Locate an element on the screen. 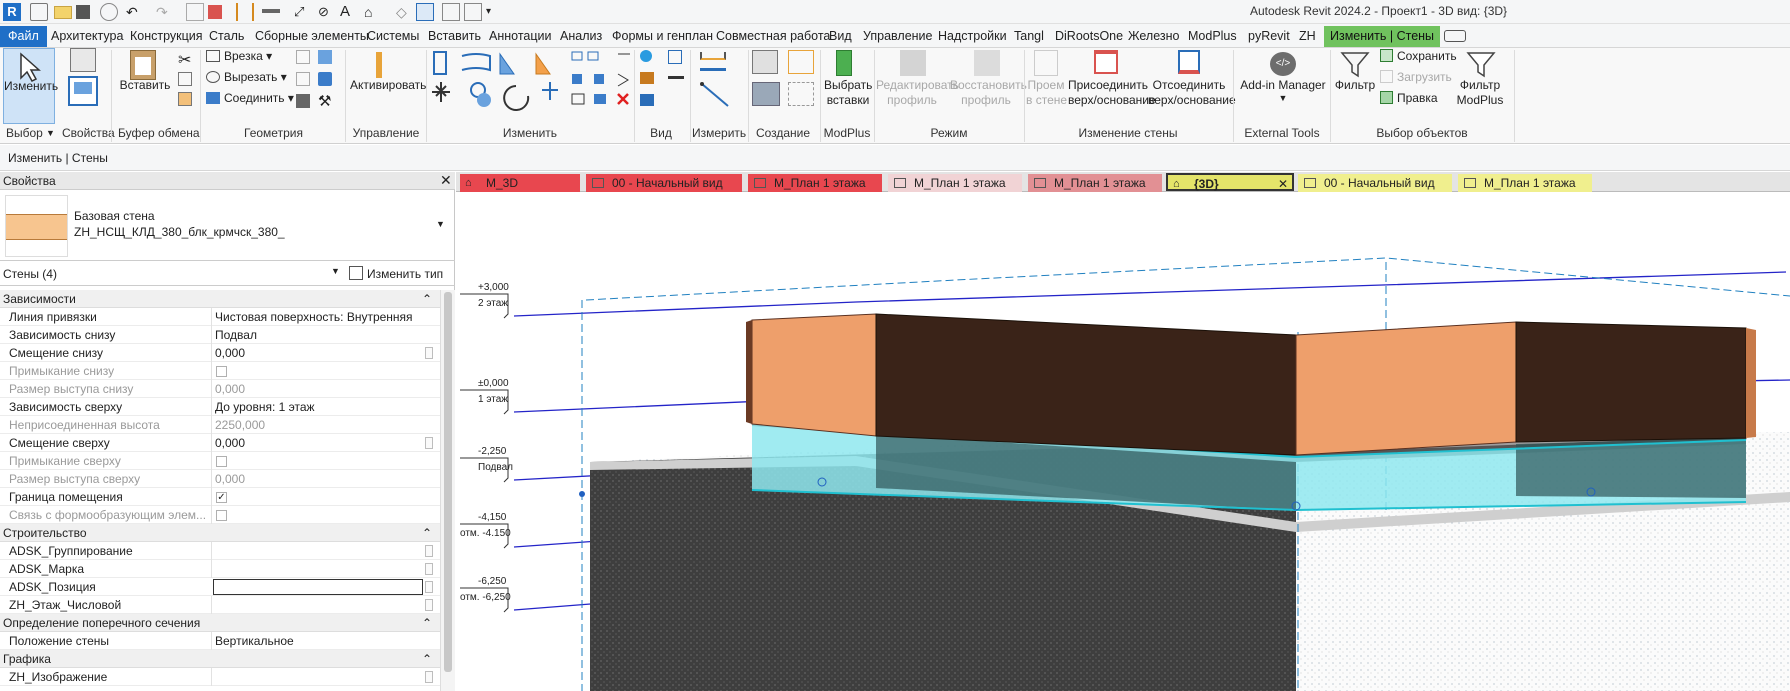 The width and height of the screenshot is (1790, 691). detach-top-base-button: Отсоединить верх/основание is located at coordinates (1192, 86).